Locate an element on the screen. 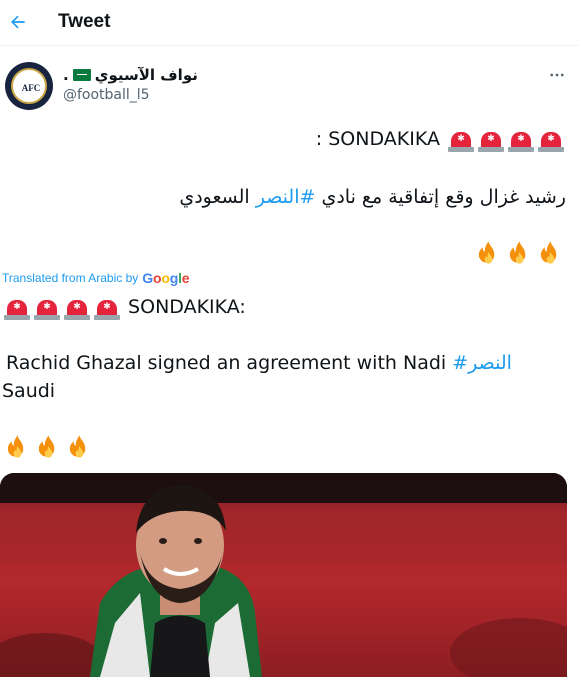 The image size is (579, 677). original-body-text: رشيد غزال وقع إتفاقية مع نادي is located at coordinates (440, 197).